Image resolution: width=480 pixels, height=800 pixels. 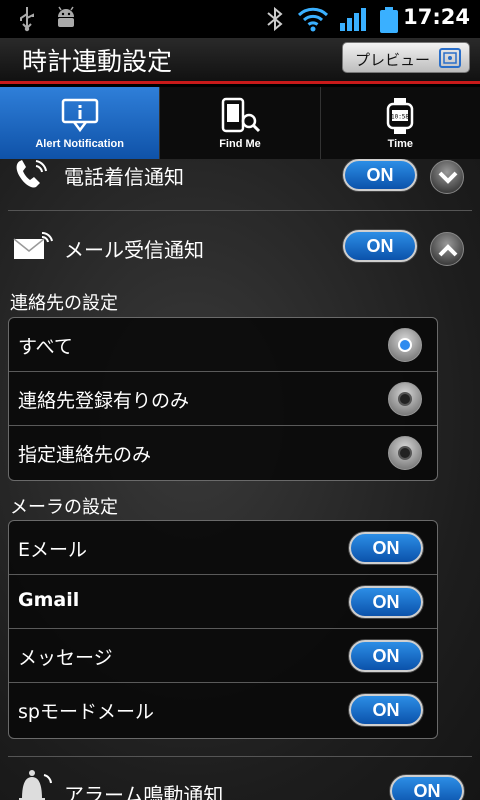 I want to click on radio-button-selected, so click(x=405, y=345).